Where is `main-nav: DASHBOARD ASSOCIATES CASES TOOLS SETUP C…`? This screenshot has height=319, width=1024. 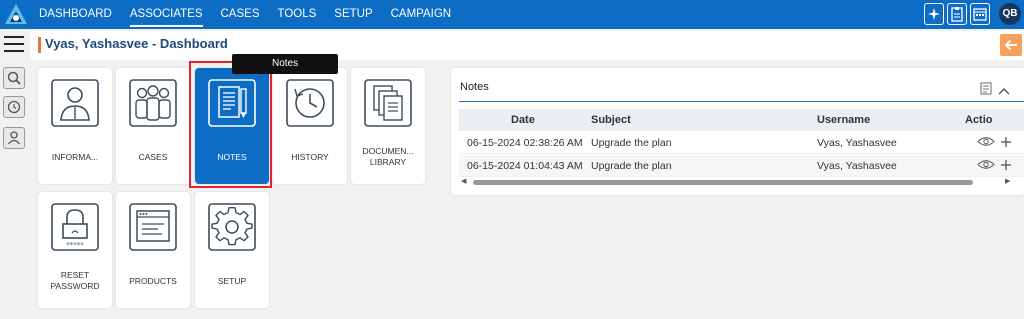 main-nav: DASHBOARD ASSOCIATES CASES TOOLS SETUP C… is located at coordinates (245, 14).